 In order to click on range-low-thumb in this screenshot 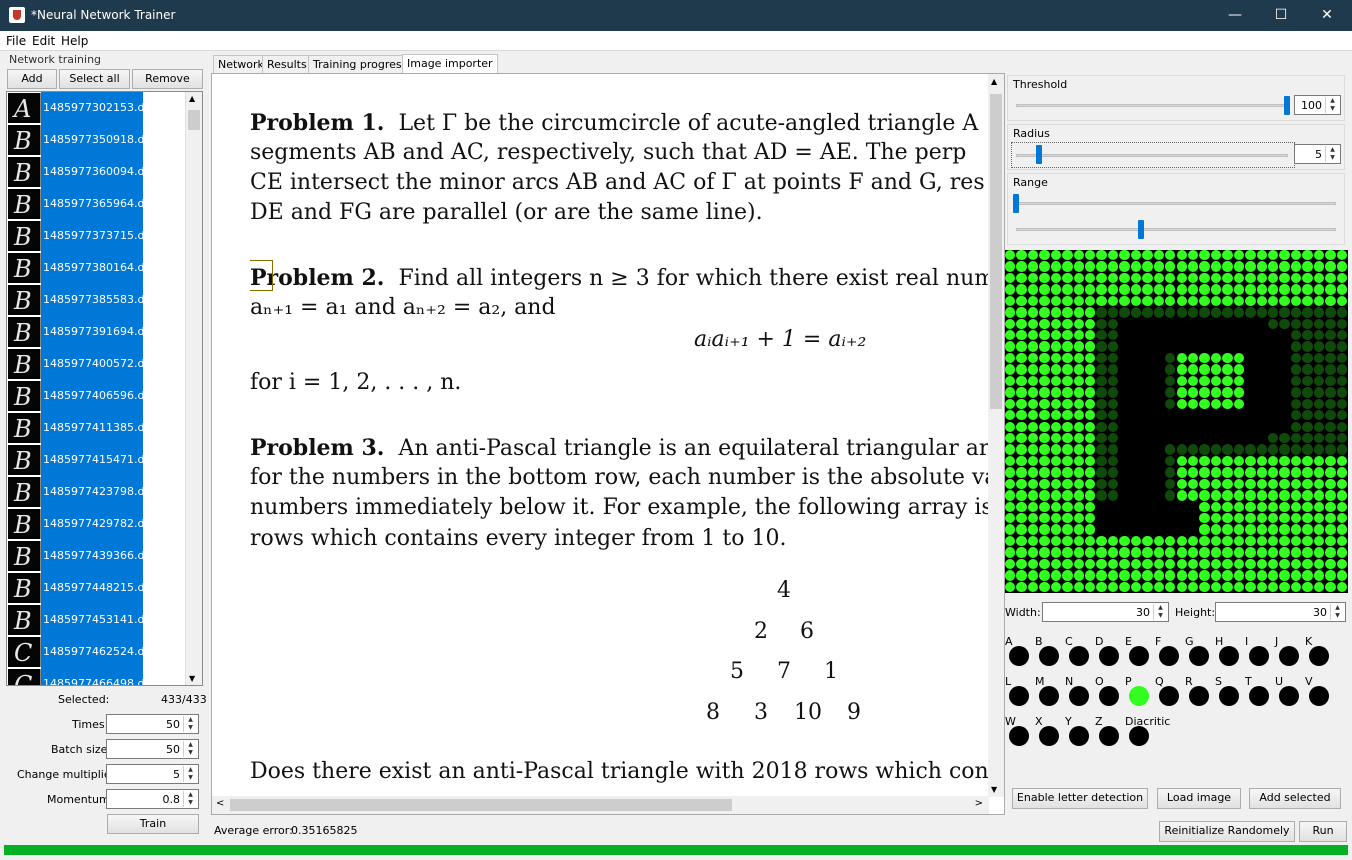, I will do `click(1016, 203)`.